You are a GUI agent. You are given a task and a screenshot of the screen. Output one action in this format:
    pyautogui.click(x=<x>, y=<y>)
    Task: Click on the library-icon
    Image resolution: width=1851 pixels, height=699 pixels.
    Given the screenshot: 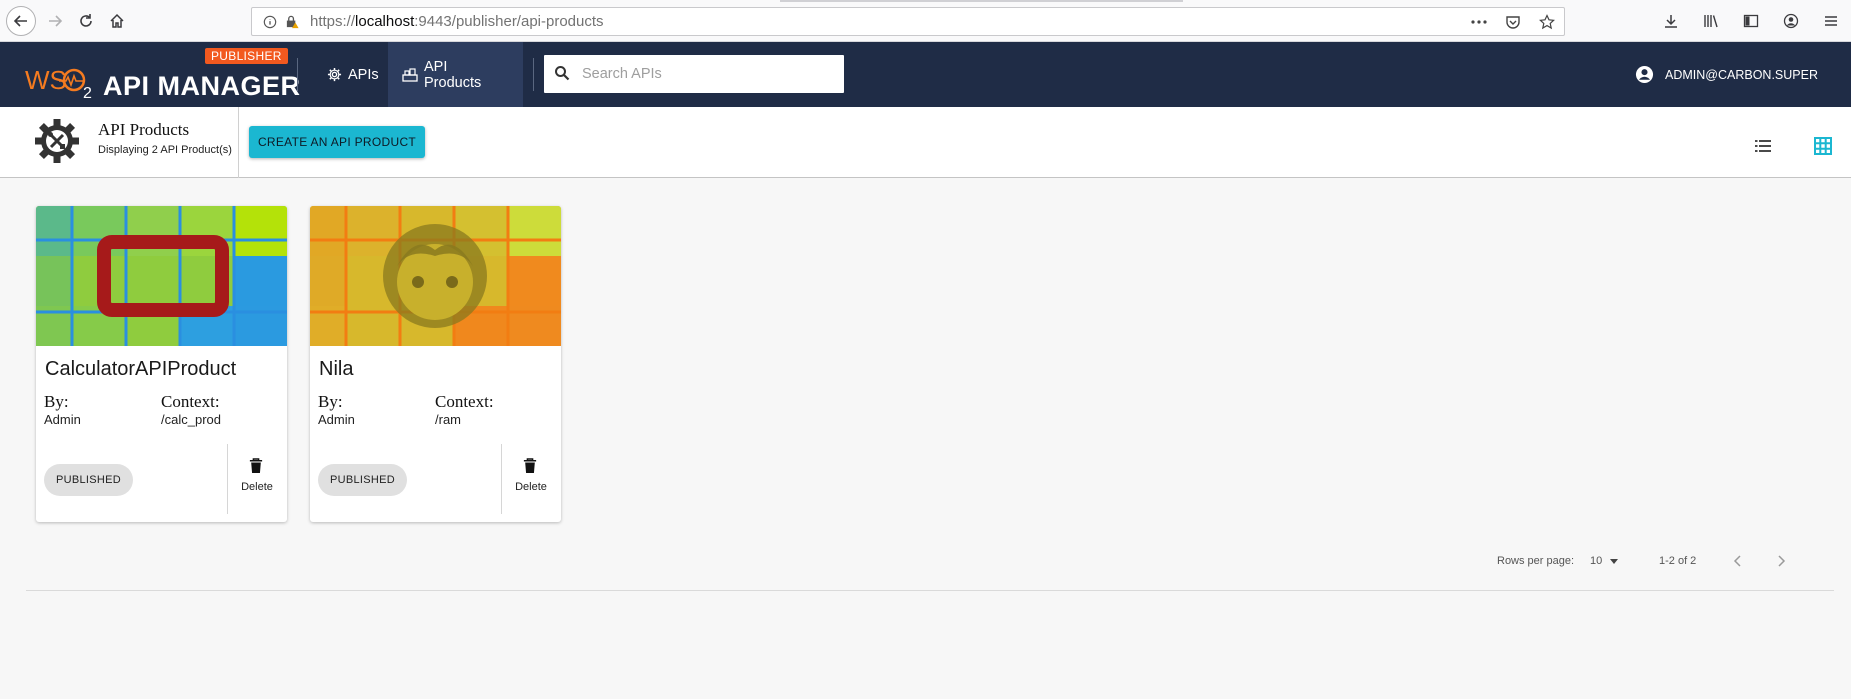 What is the action you would take?
    pyautogui.click(x=1711, y=21)
    